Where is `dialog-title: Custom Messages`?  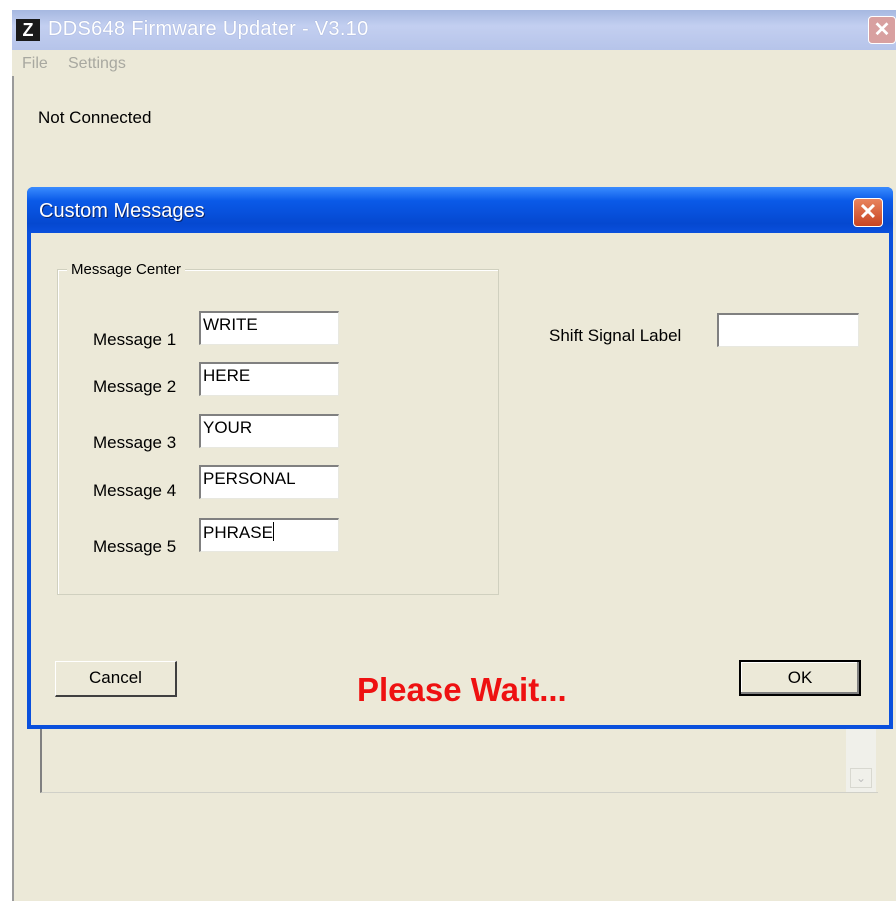
dialog-title: Custom Messages is located at coordinates (122, 211).